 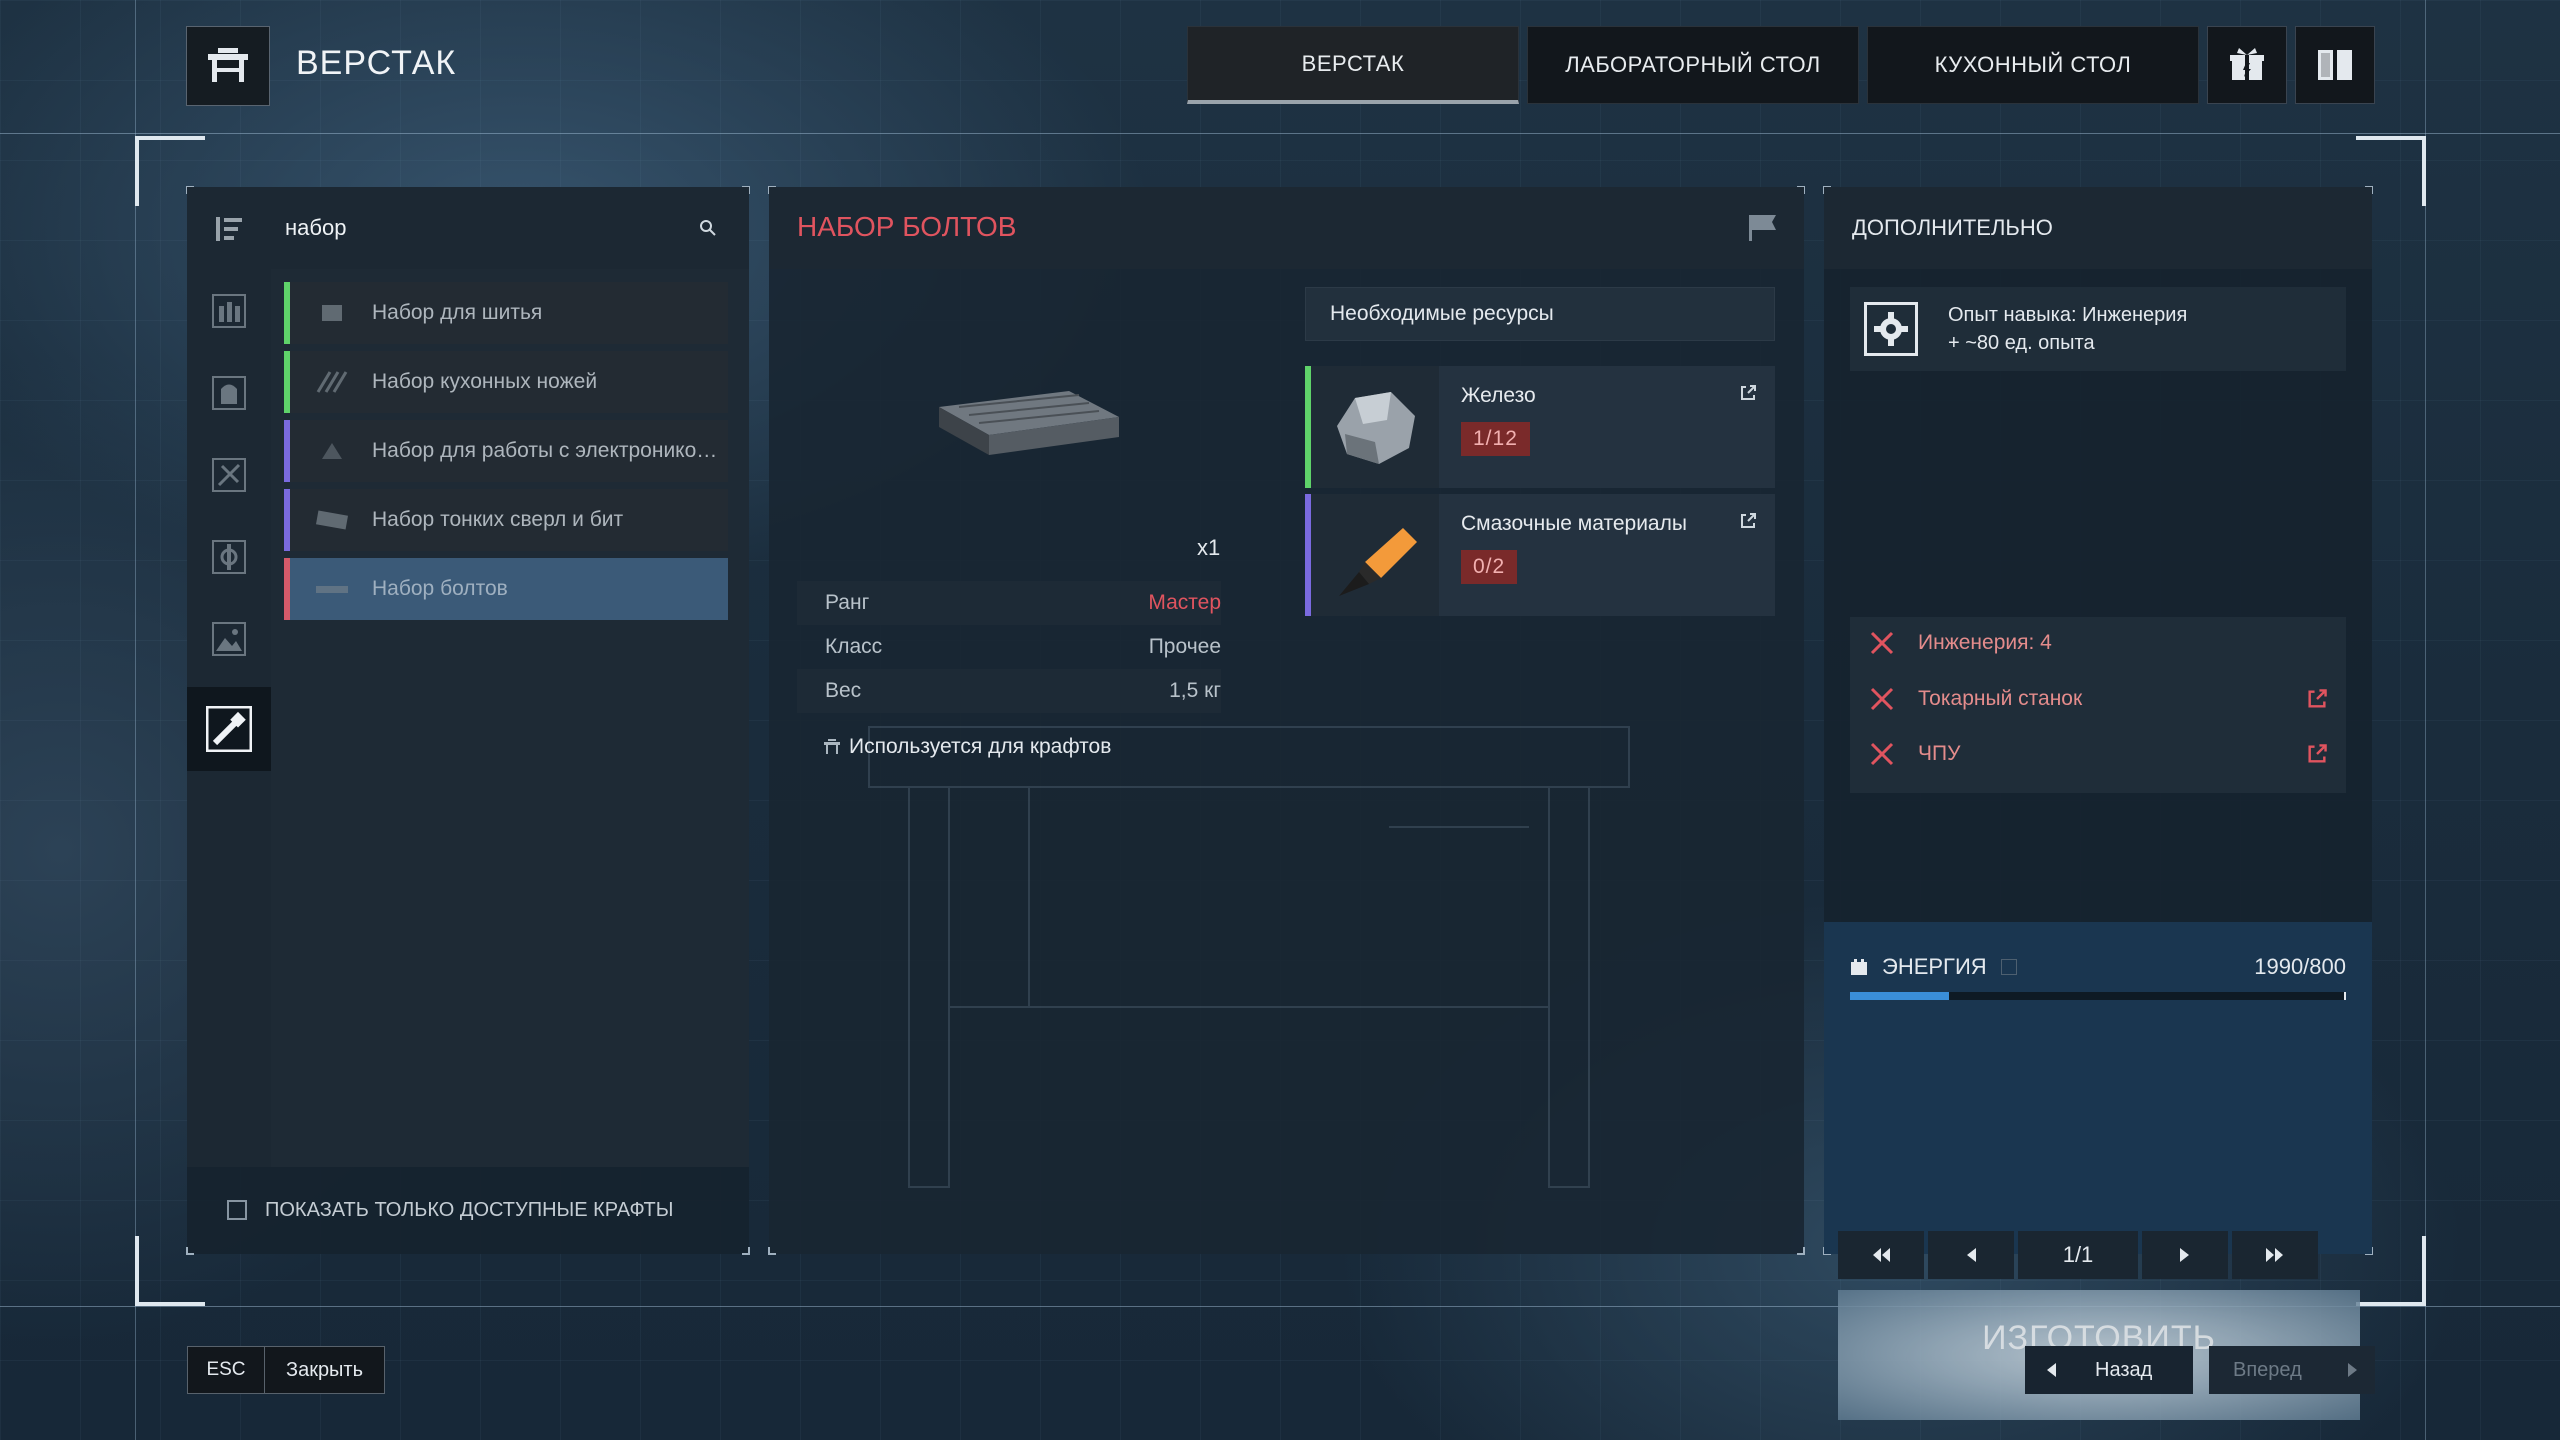 What do you see at coordinates (229, 229) in the screenshot?
I see `sort-icon` at bounding box center [229, 229].